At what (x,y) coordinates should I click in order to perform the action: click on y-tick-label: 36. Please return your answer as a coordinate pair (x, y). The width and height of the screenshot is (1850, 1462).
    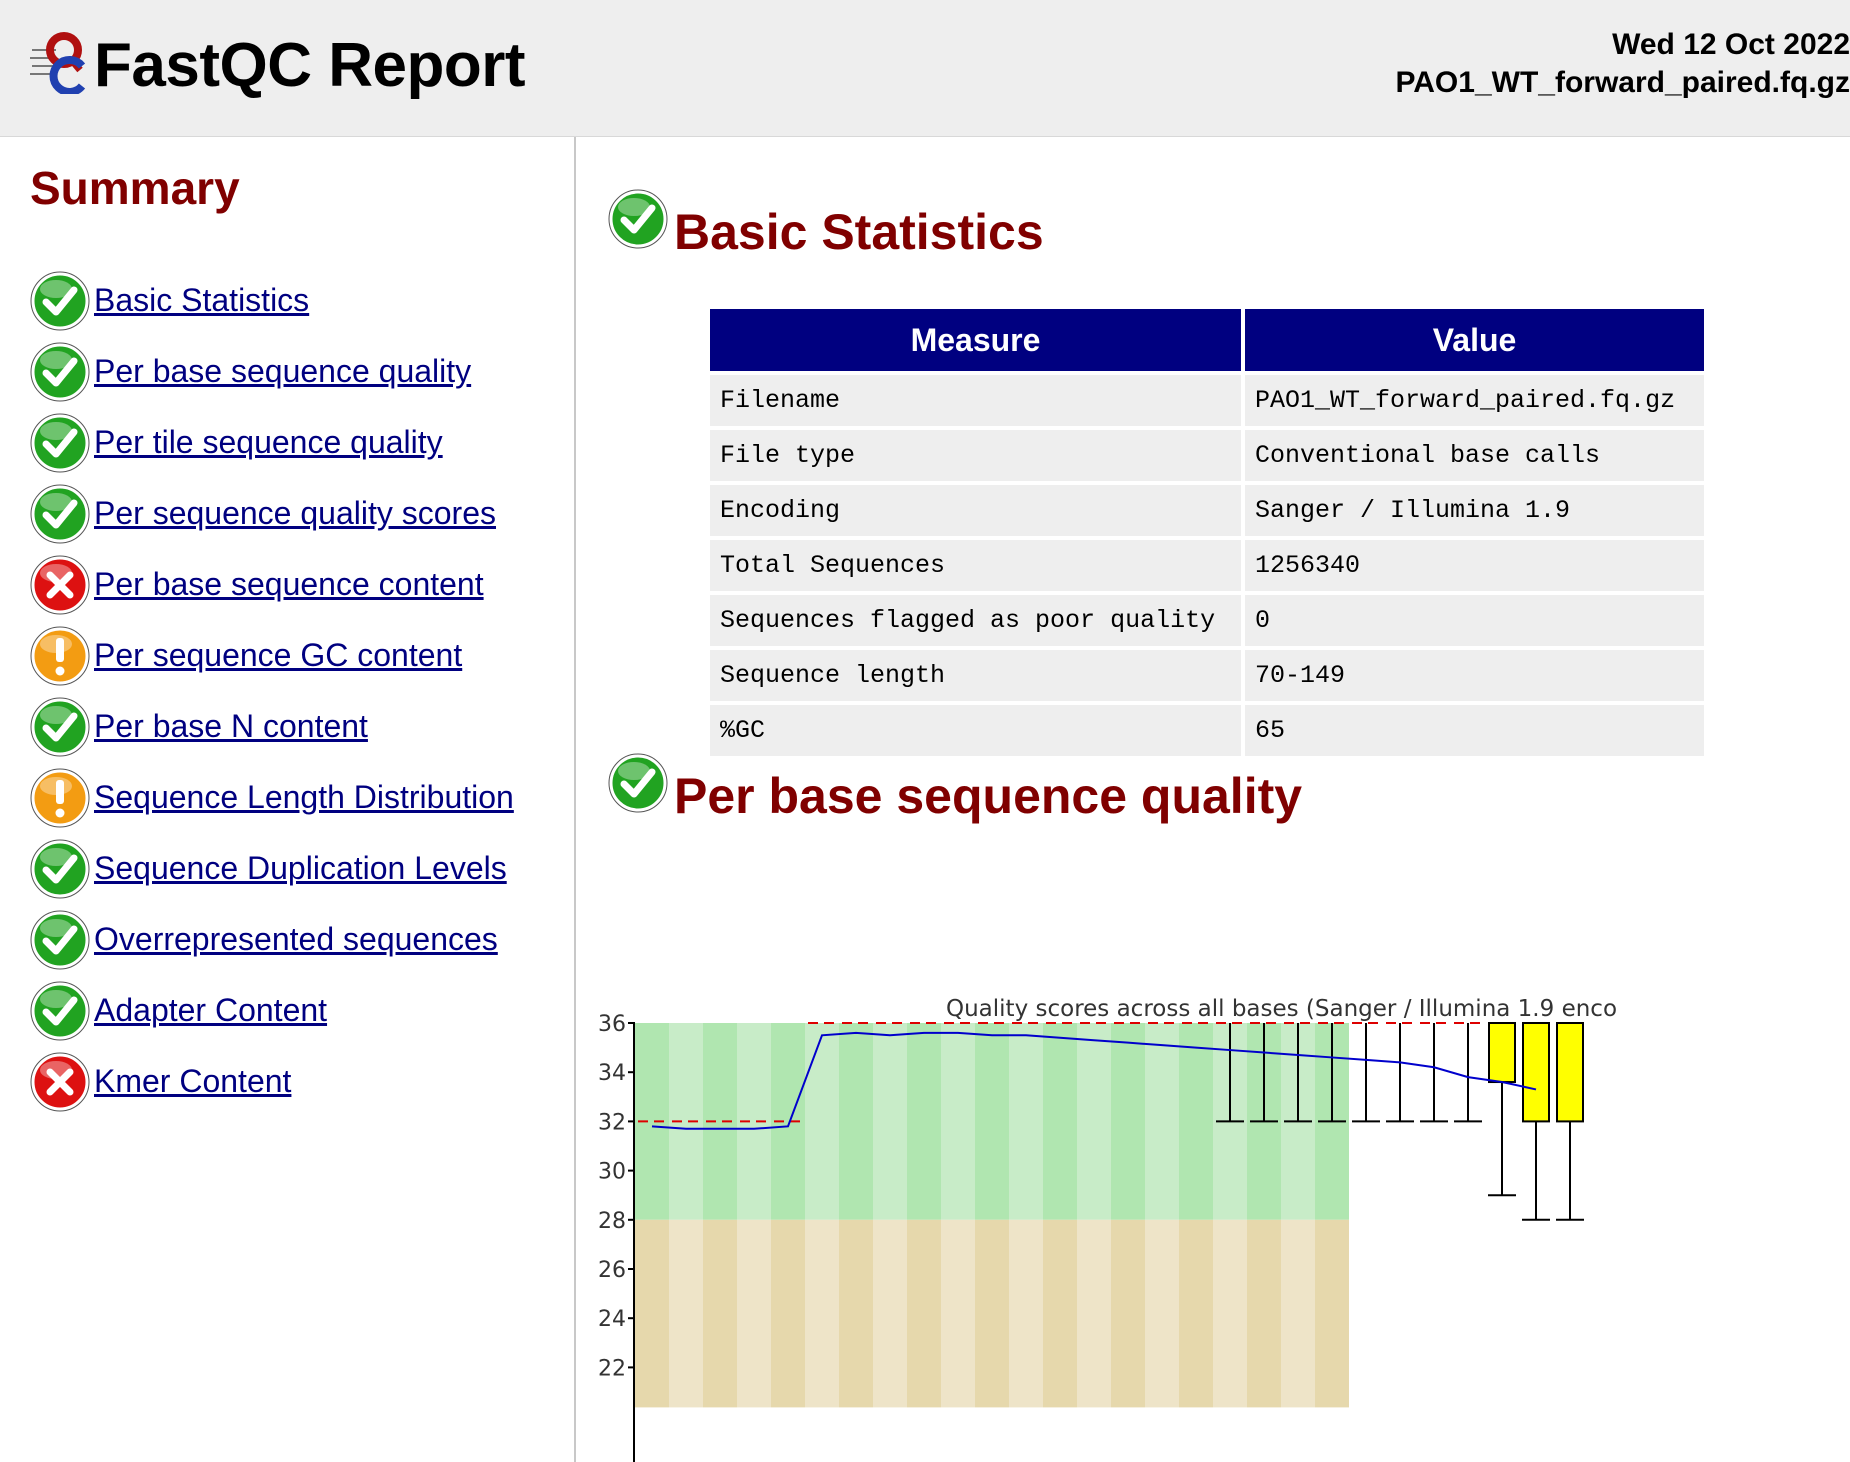
    Looking at the image, I should click on (612, 1024).